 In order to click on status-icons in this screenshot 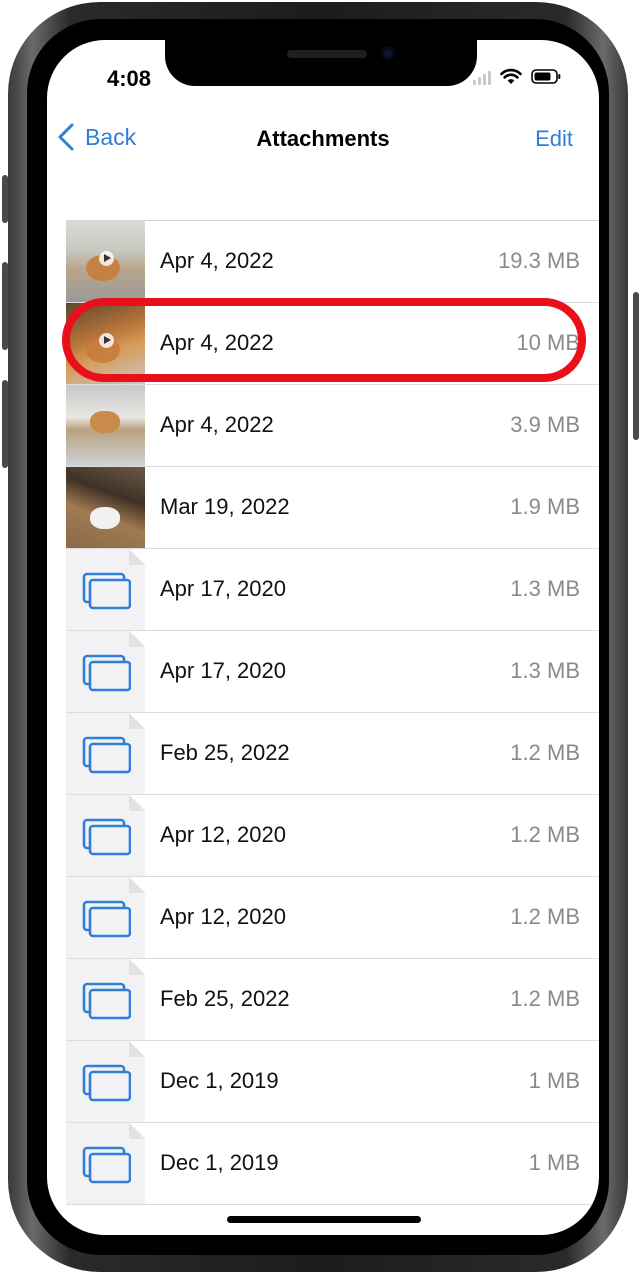, I will do `click(517, 76)`.